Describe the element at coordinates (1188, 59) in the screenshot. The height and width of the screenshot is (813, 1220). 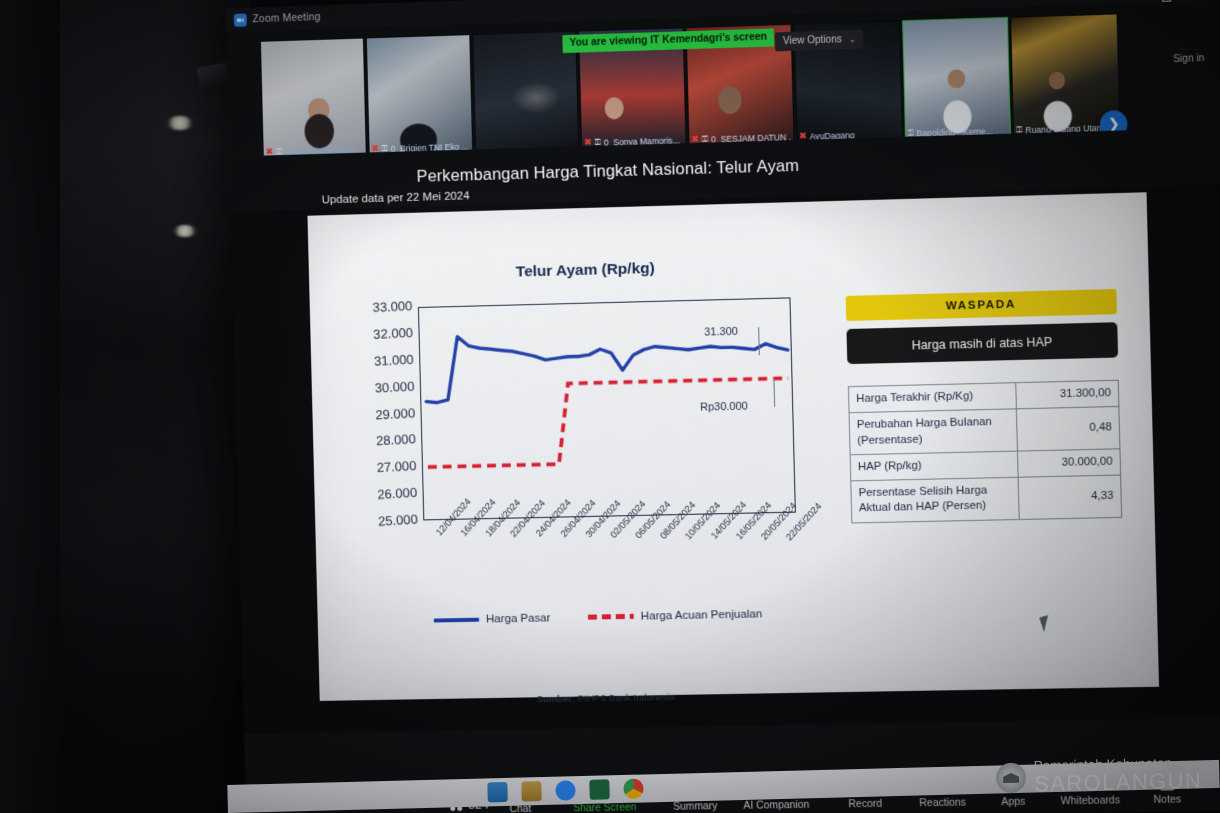
I see `powerpoint-signin-button: Sign in` at that location.